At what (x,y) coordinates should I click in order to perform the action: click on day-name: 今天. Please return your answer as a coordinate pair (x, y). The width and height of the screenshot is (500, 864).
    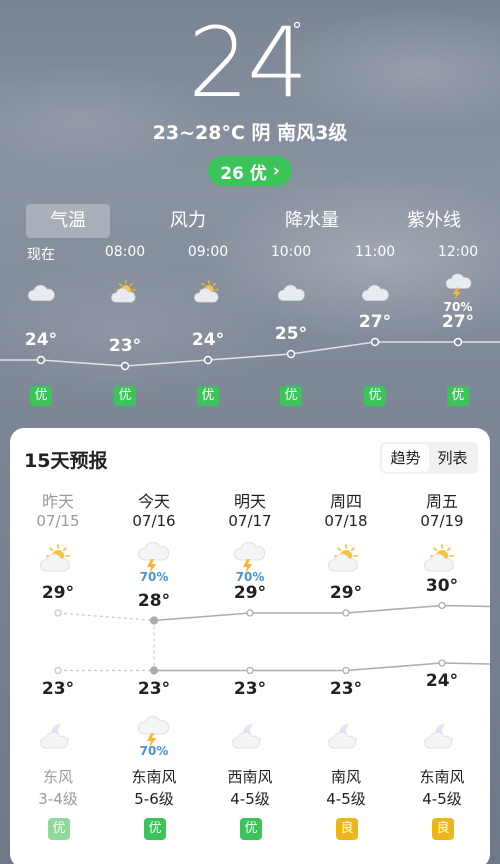
    Looking at the image, I should click on (153, 501).